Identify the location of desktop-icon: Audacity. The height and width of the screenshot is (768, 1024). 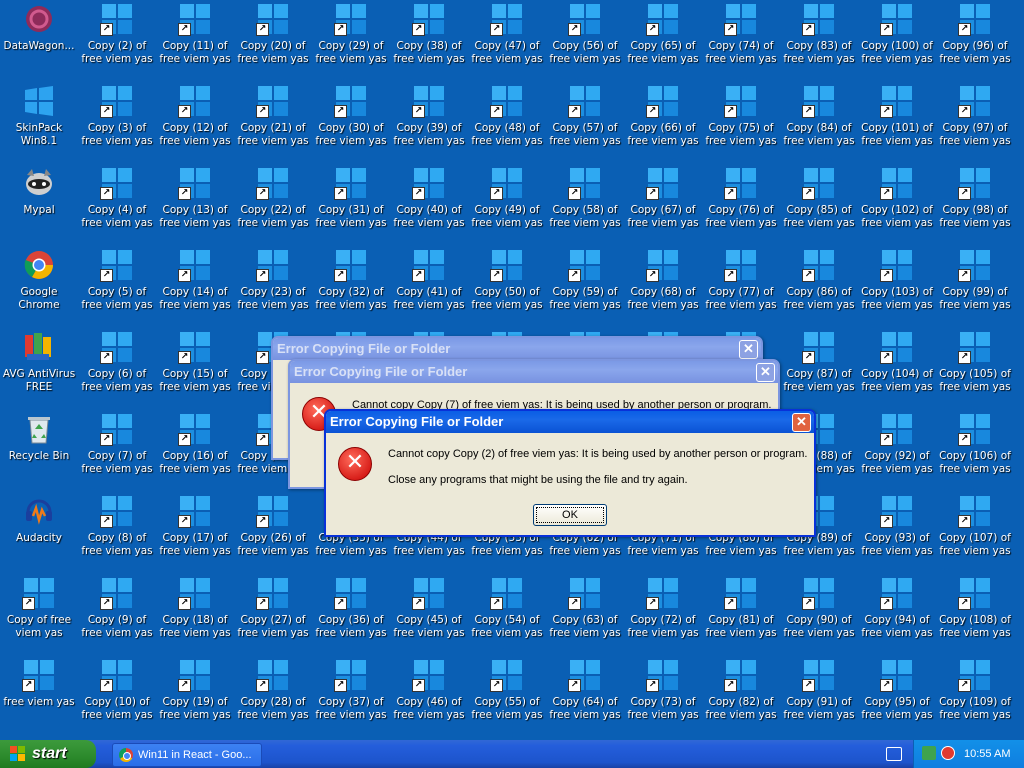
(39, 534).